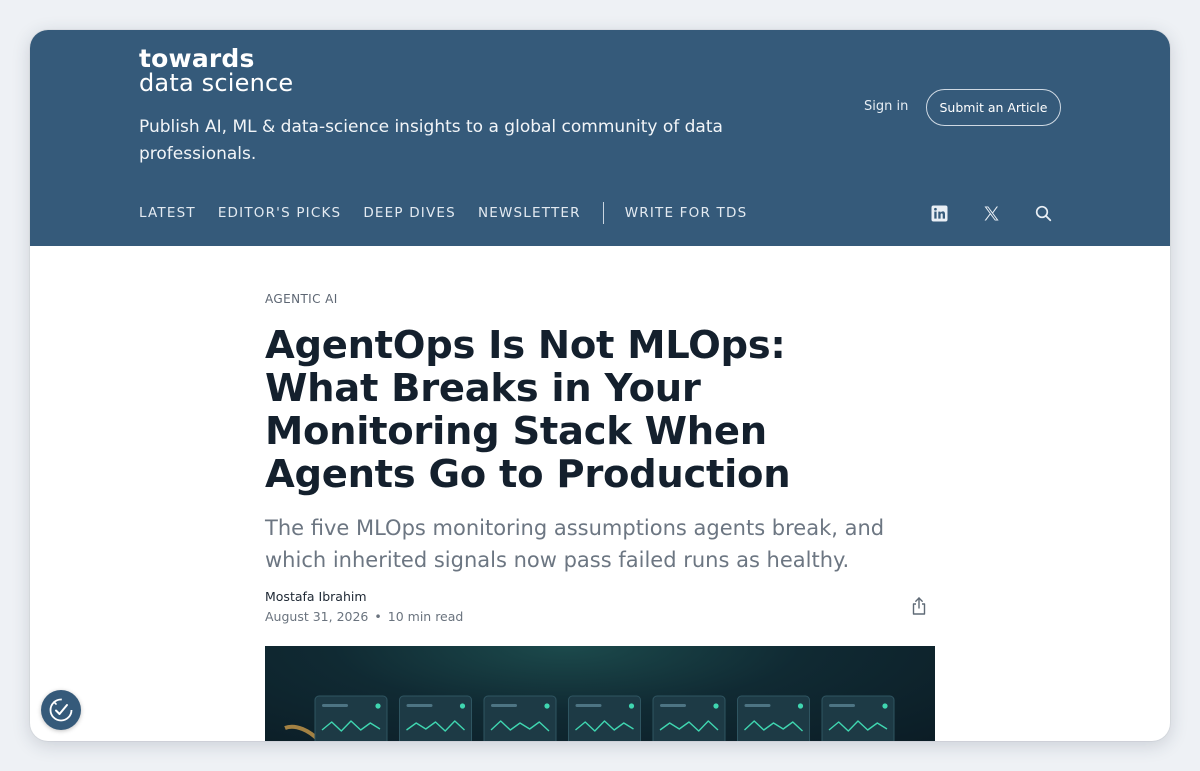  What do you see at coordinates (167, 213) in the screenshot?
I see `nav-item-latest: LATEST` at bounding box center [167, 213].